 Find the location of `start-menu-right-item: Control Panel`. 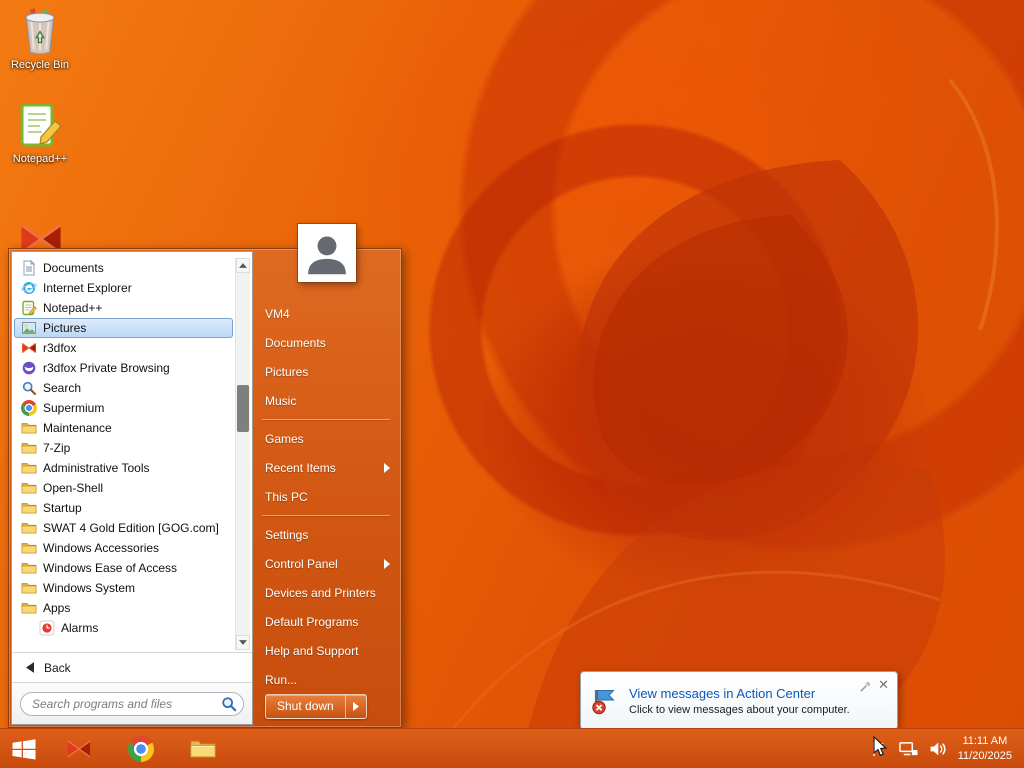

start-menu-right-item: Control Panel is located at coordinates (326, 563).